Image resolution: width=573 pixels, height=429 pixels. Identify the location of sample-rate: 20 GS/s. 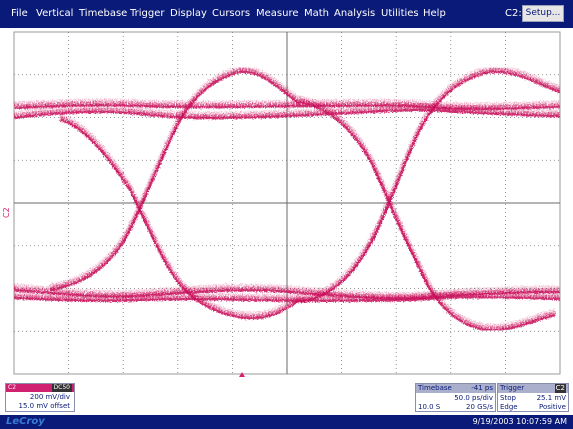
(479, 407).